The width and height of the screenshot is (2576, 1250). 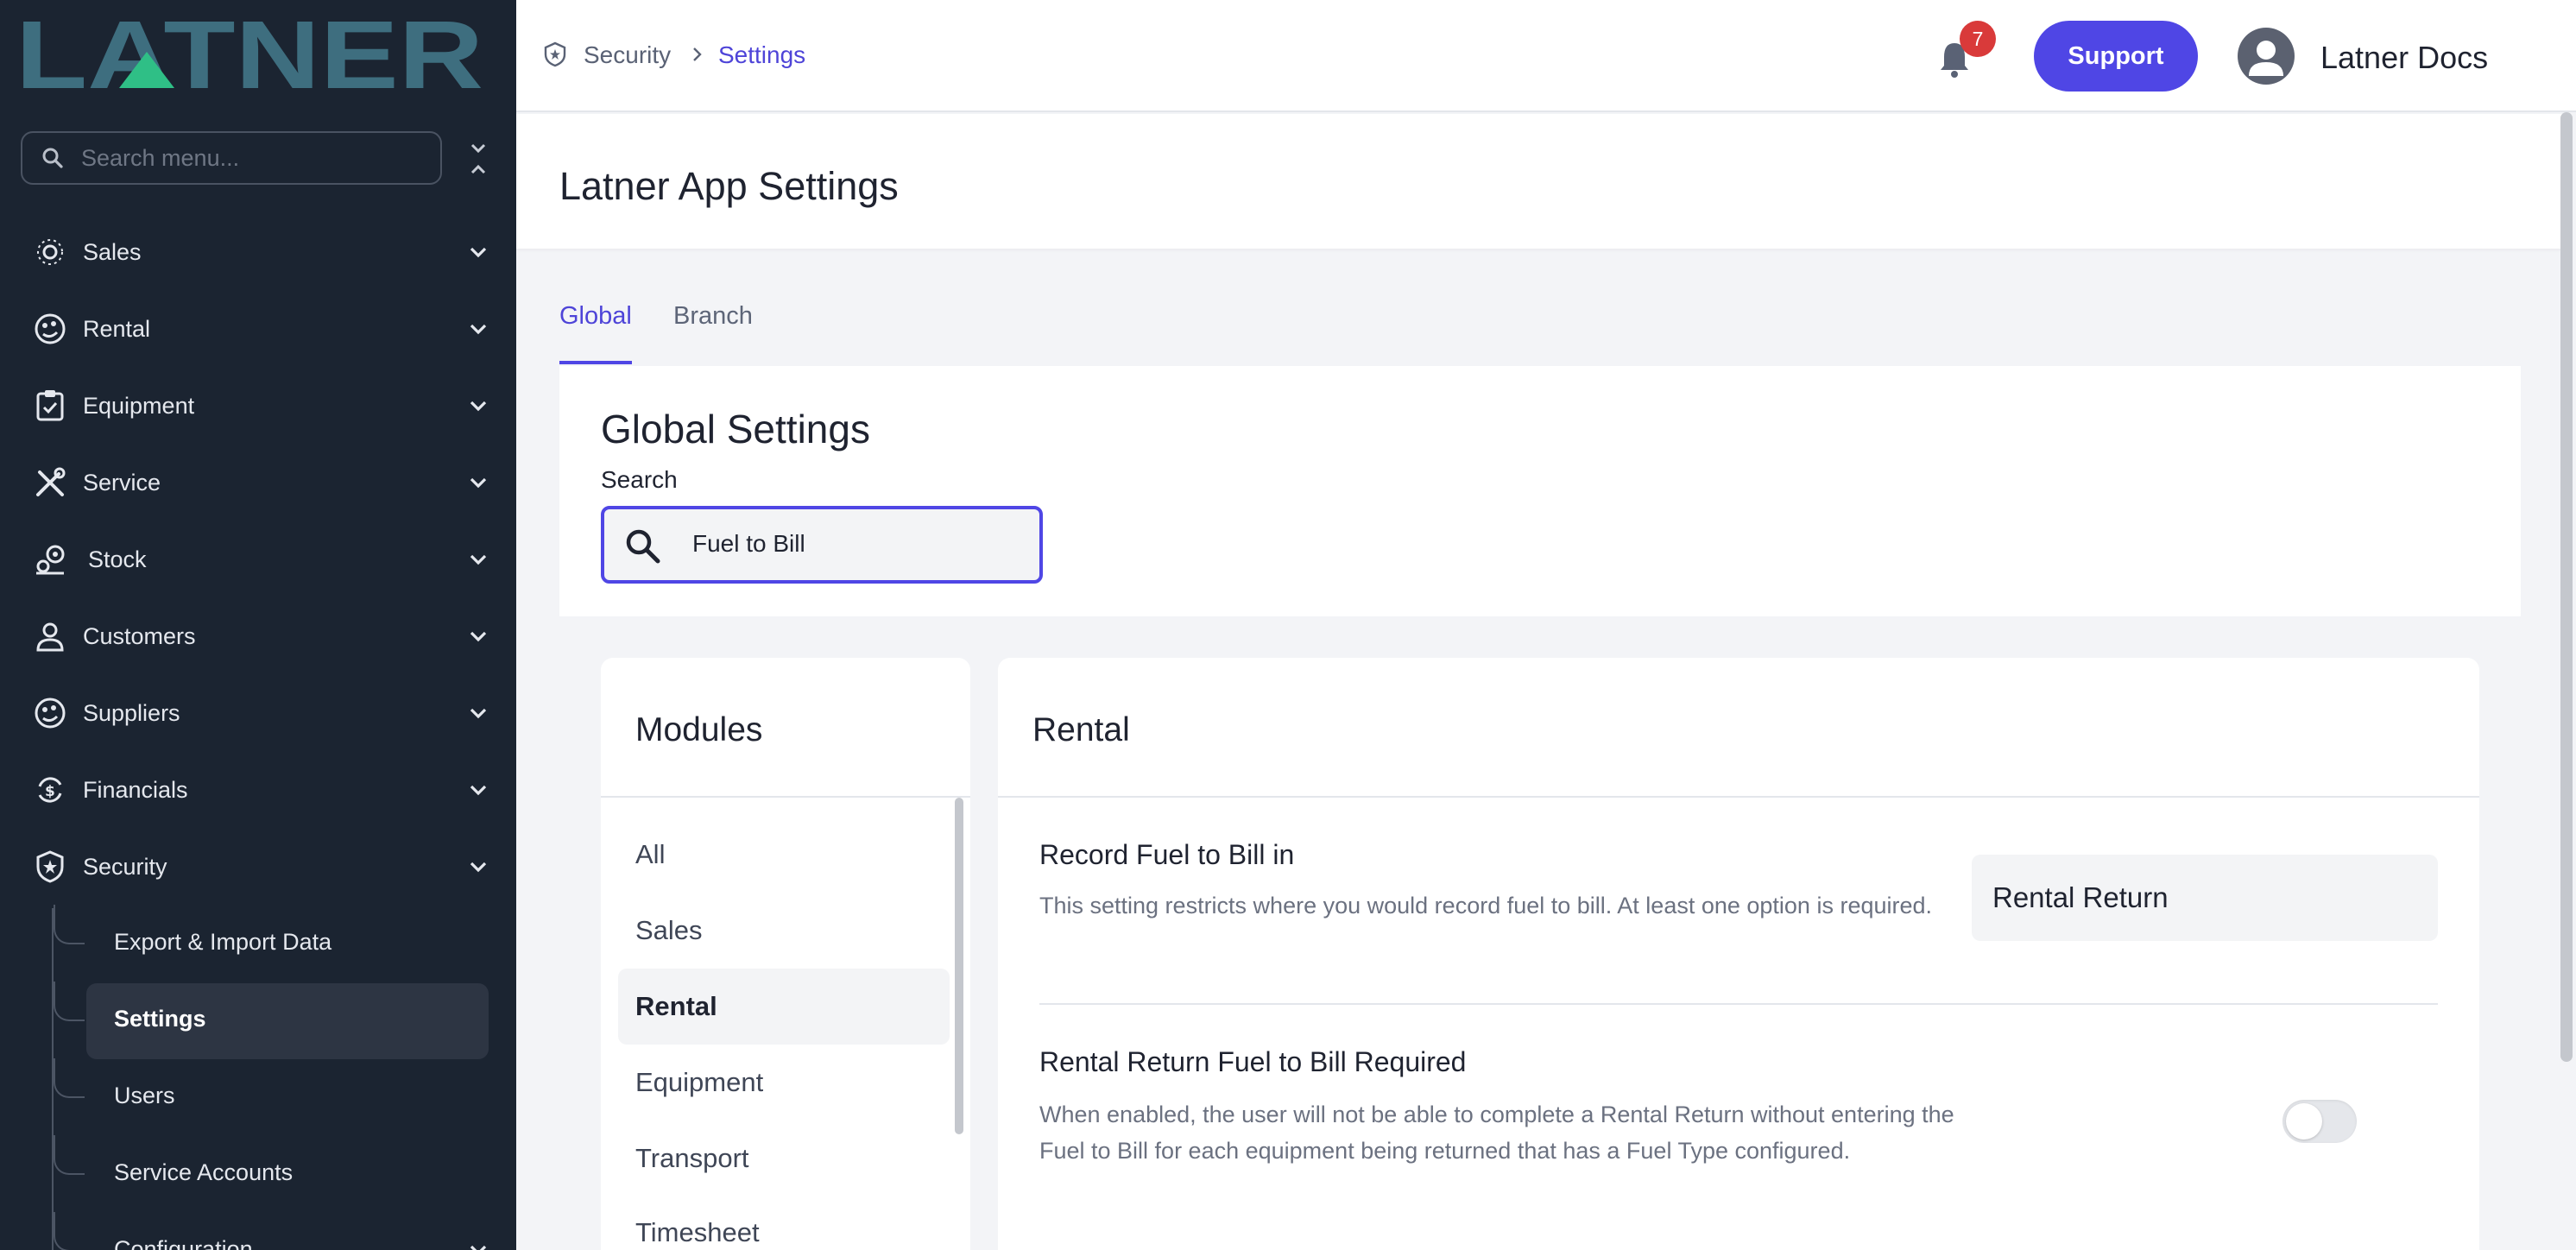 I want to click on global-settings-title: Global Settings, so click(x=735, y=429).